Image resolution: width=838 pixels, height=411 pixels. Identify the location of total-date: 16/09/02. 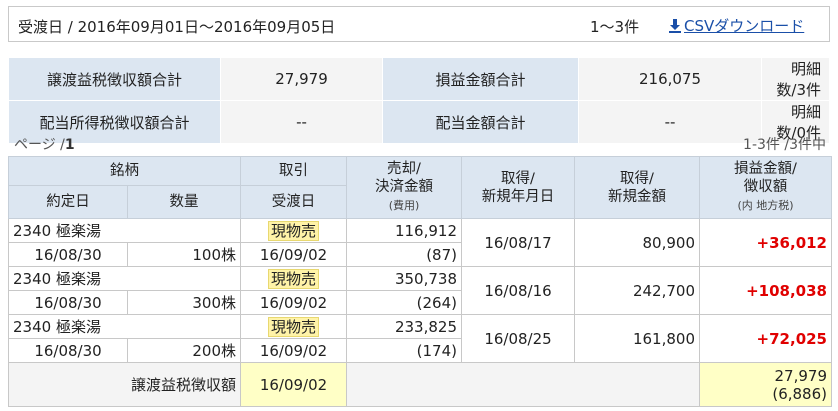
(293, 384).